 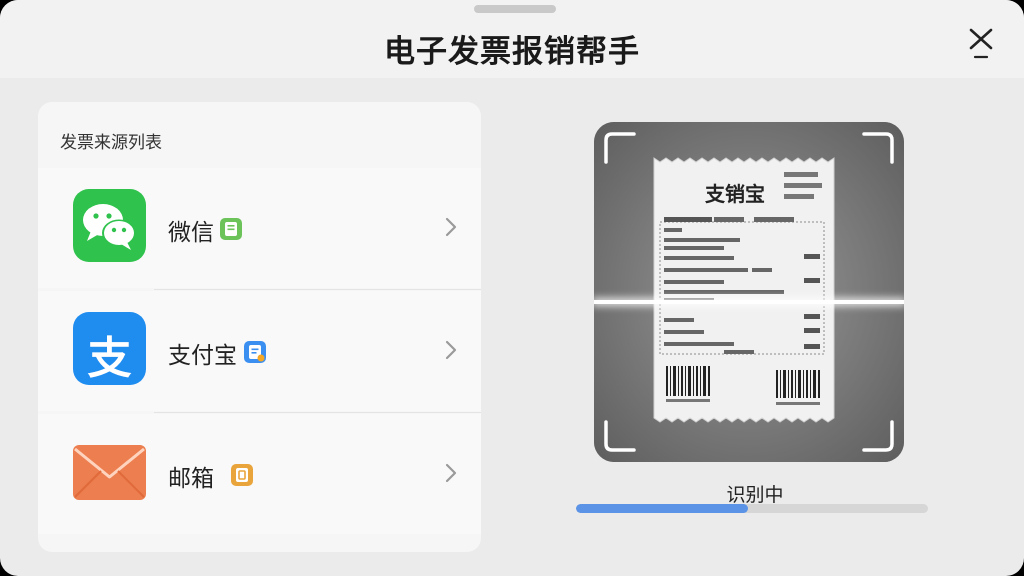 I want to click on source-item-alipay: 支 支付宝, so click(x=259, y=351).